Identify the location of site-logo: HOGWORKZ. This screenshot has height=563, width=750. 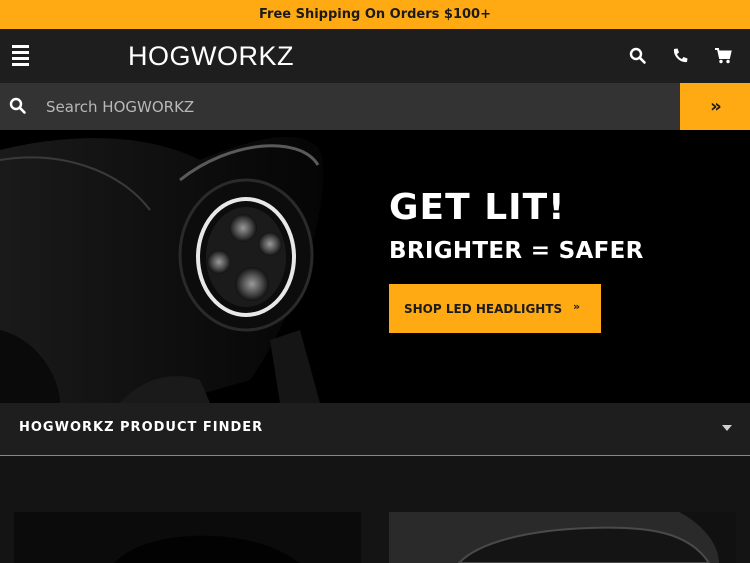
(211, 56).